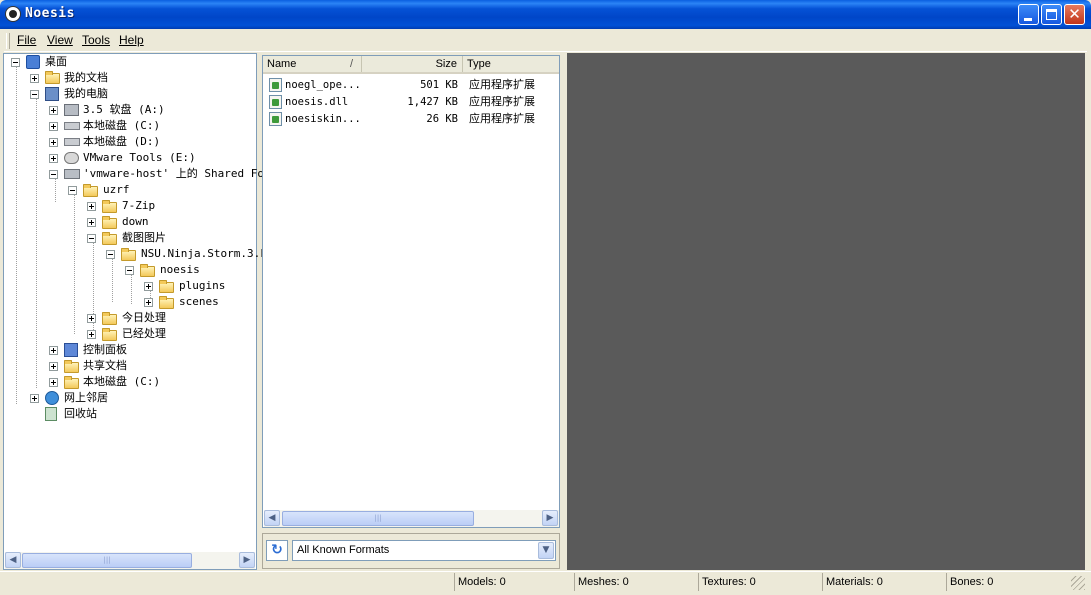 The height and width of the screenshot is (595, 1091). I want to click on menu-file: File, so click(26, 40).